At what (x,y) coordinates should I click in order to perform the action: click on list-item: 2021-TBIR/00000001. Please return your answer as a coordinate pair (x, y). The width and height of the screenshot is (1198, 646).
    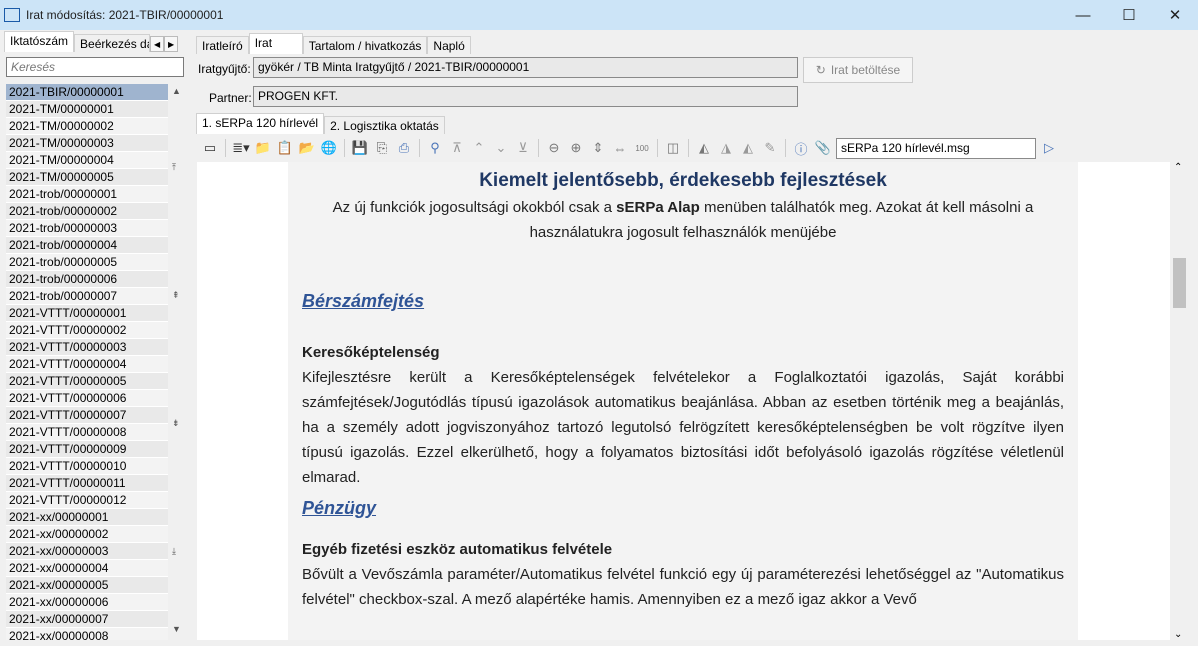
    Looking at the image, I should click on (87, 92).